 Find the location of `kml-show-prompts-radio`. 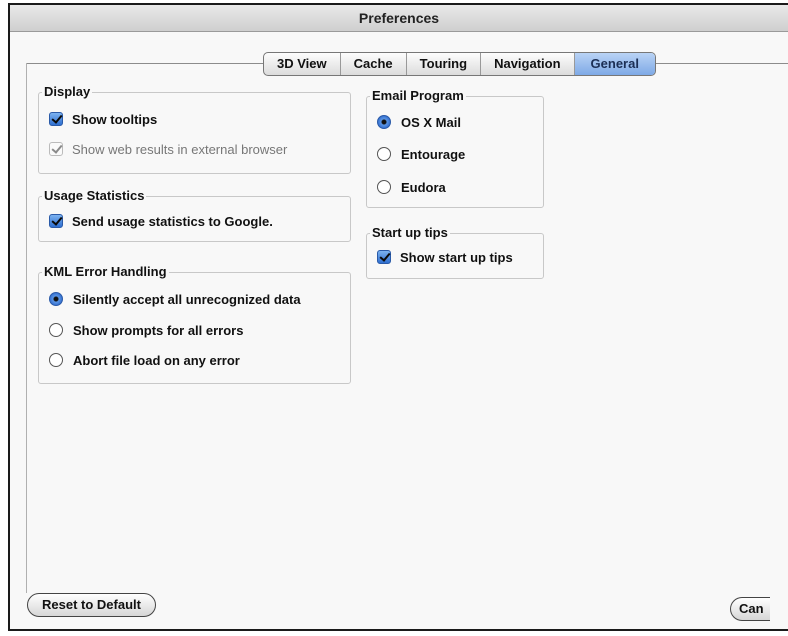

kml-show-prompts-radio is located at coordinates (56, 330).